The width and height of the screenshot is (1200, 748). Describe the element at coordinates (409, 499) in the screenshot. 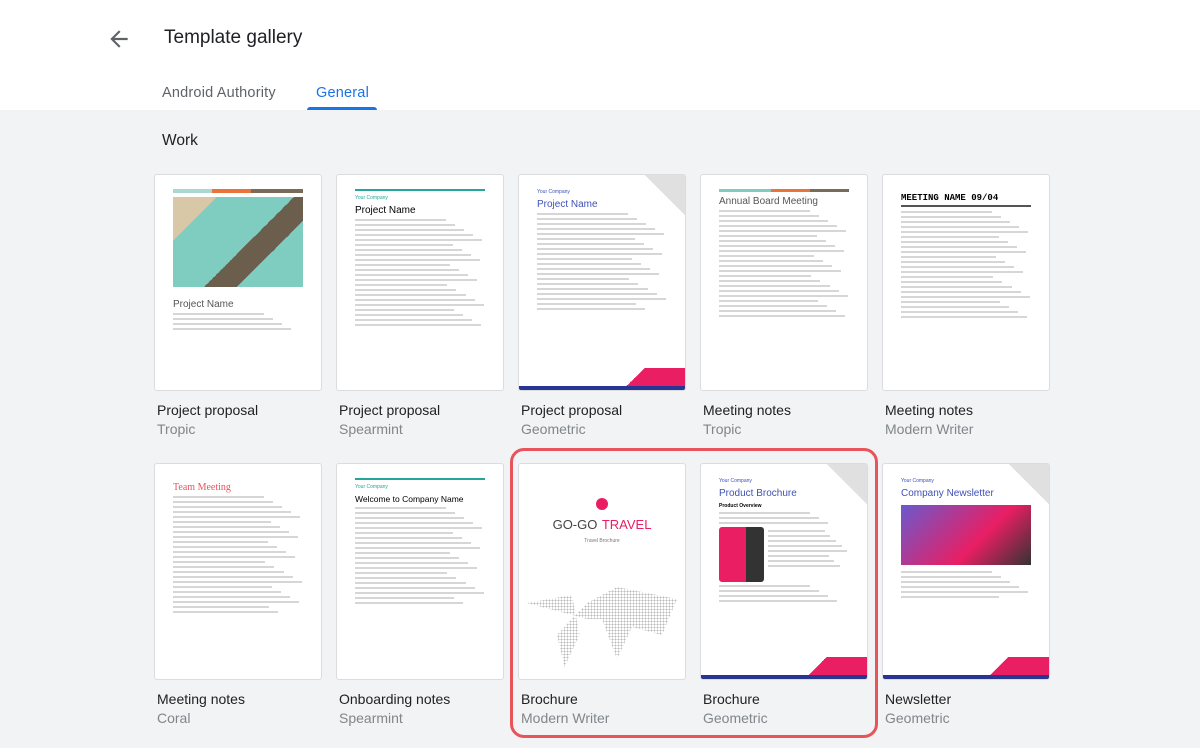

I see `thumb-heading: Welcome to Company Name` at that location.